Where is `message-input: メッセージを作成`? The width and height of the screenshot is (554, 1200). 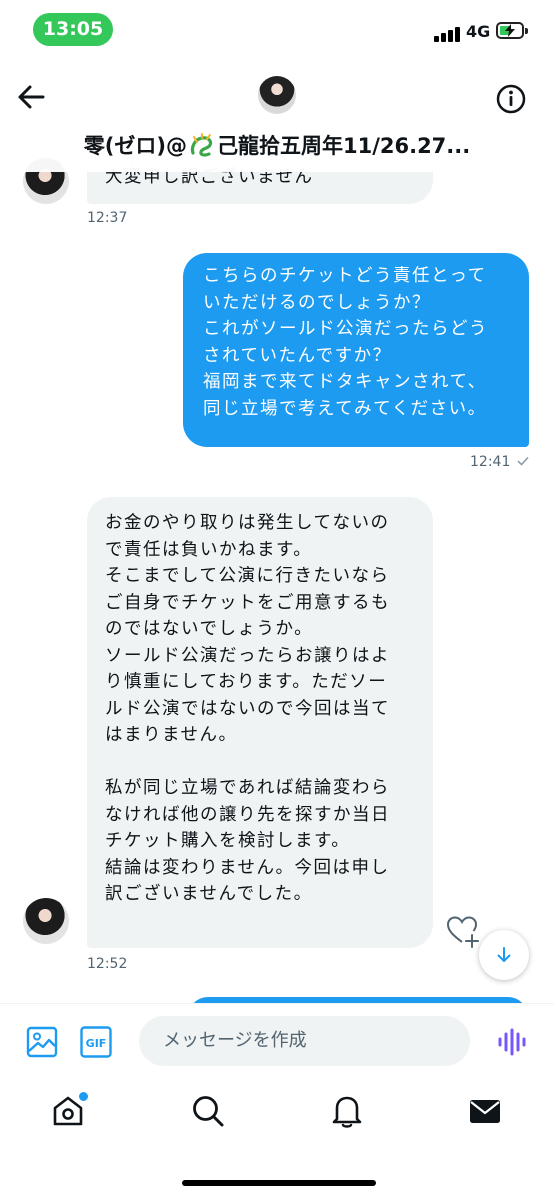 message-input: メッセージを作成 is located at coordinates (304, 1041).